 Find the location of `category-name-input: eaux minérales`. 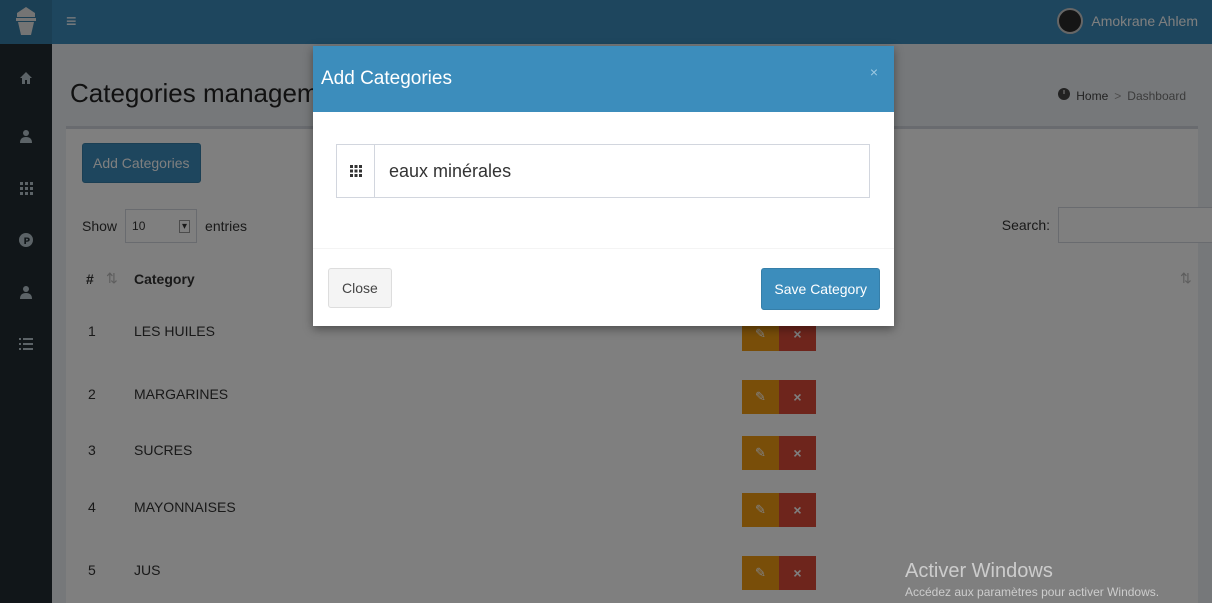

category-name-input: eaux minérales is located at coordinates (622, 171).